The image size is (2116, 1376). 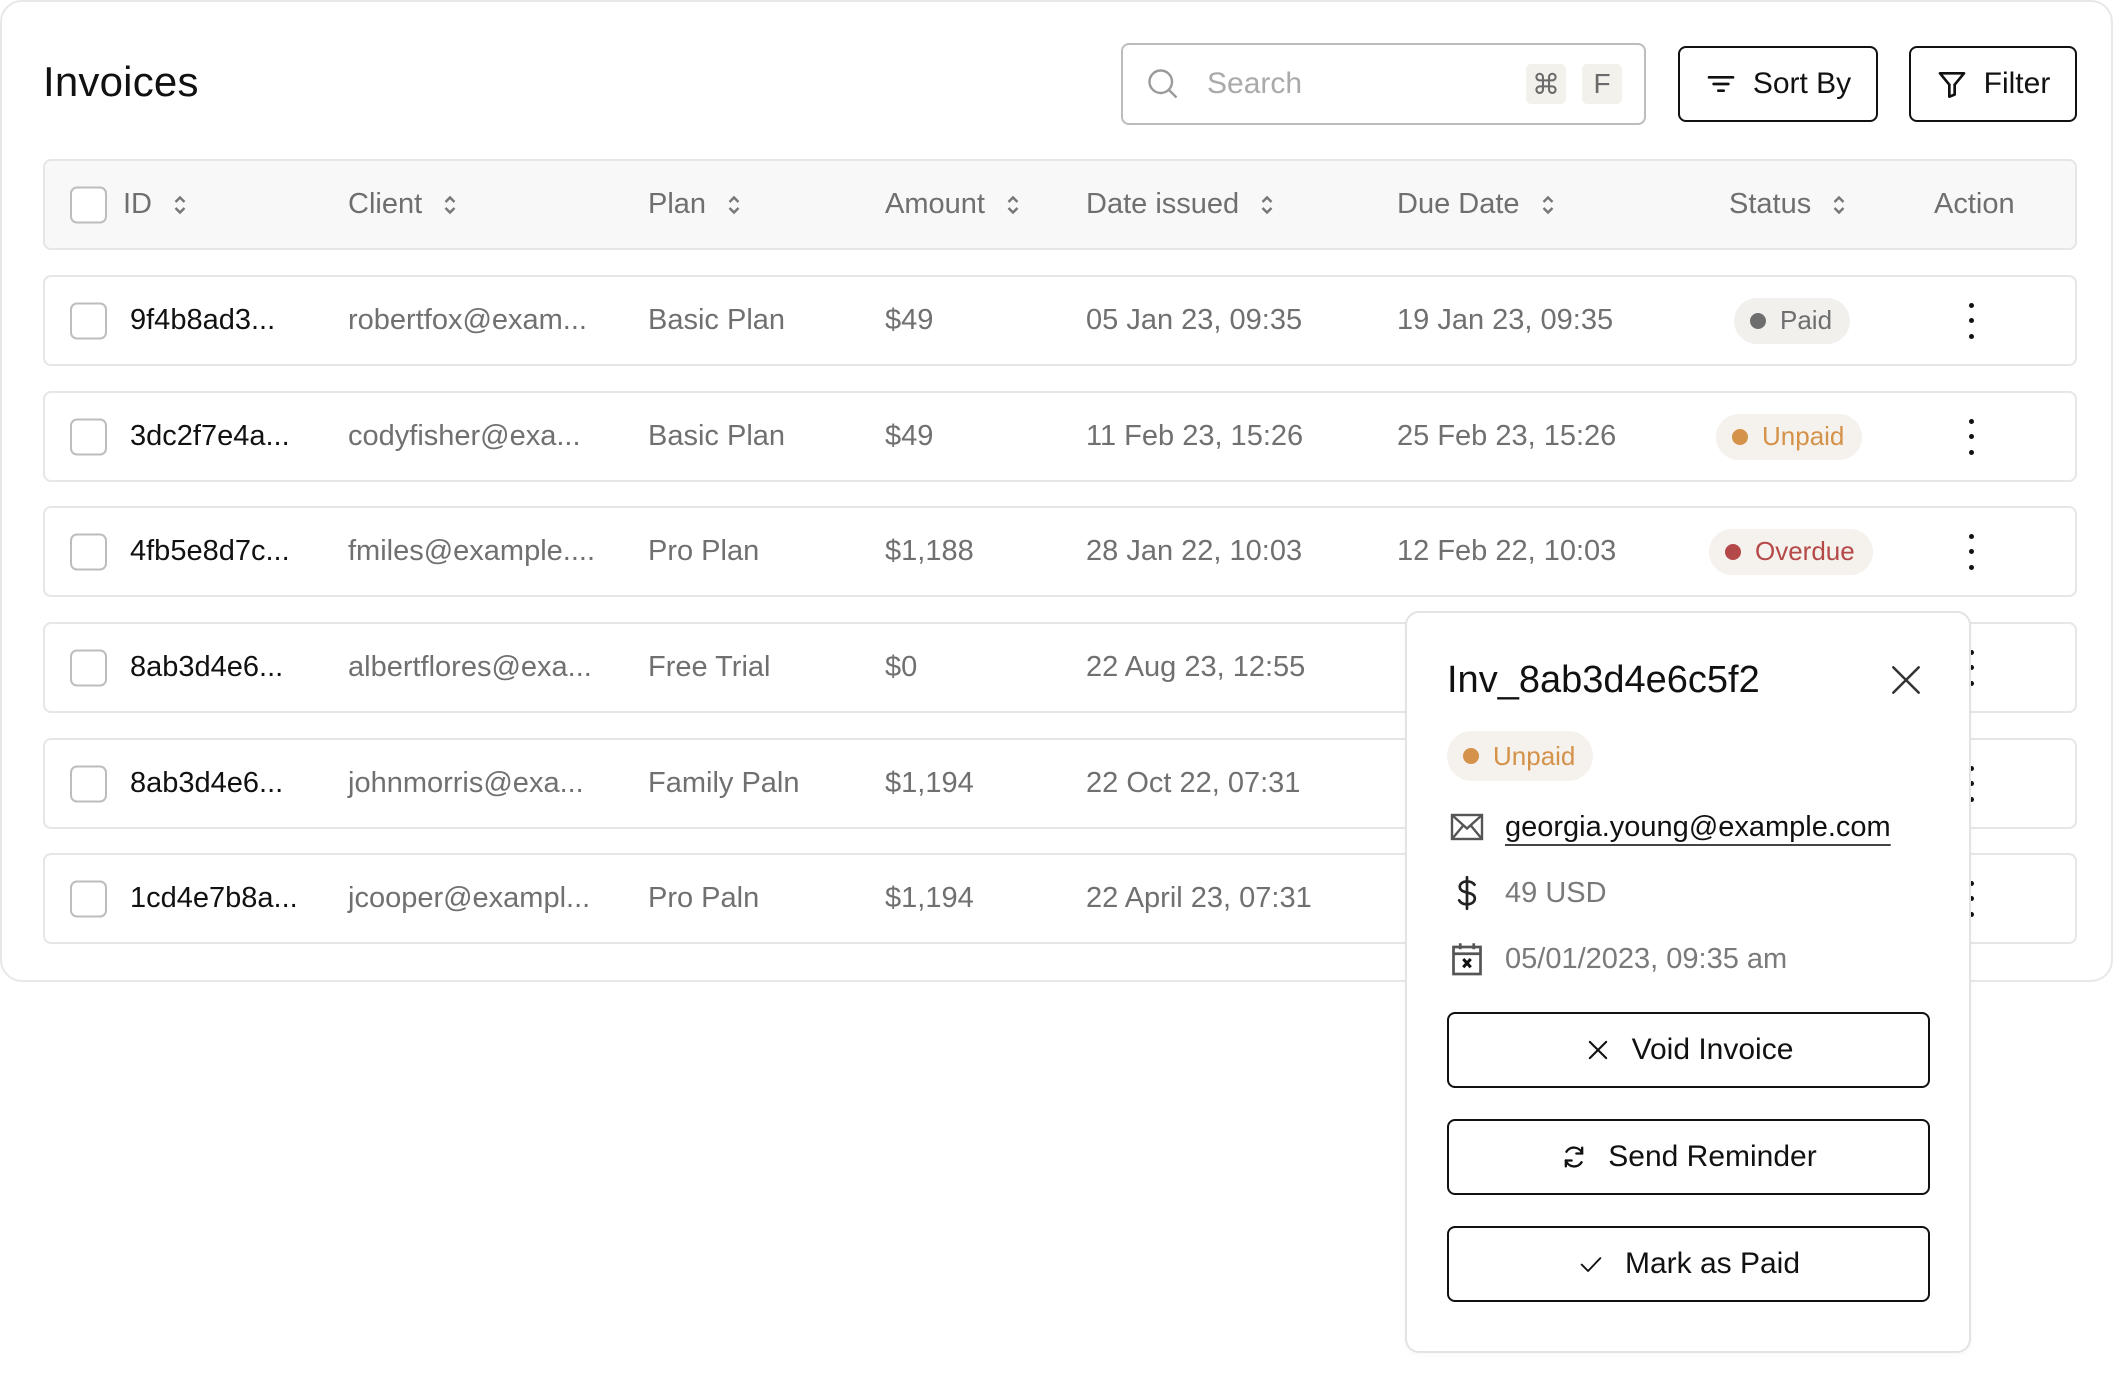 I want to click on cell-date-issued: 22 Aug 23, 12:55, so click(x=1196, y=667).